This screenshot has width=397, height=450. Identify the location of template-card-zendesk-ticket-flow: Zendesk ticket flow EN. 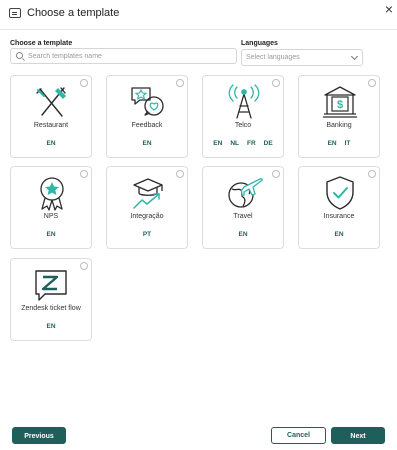
(51, 299).